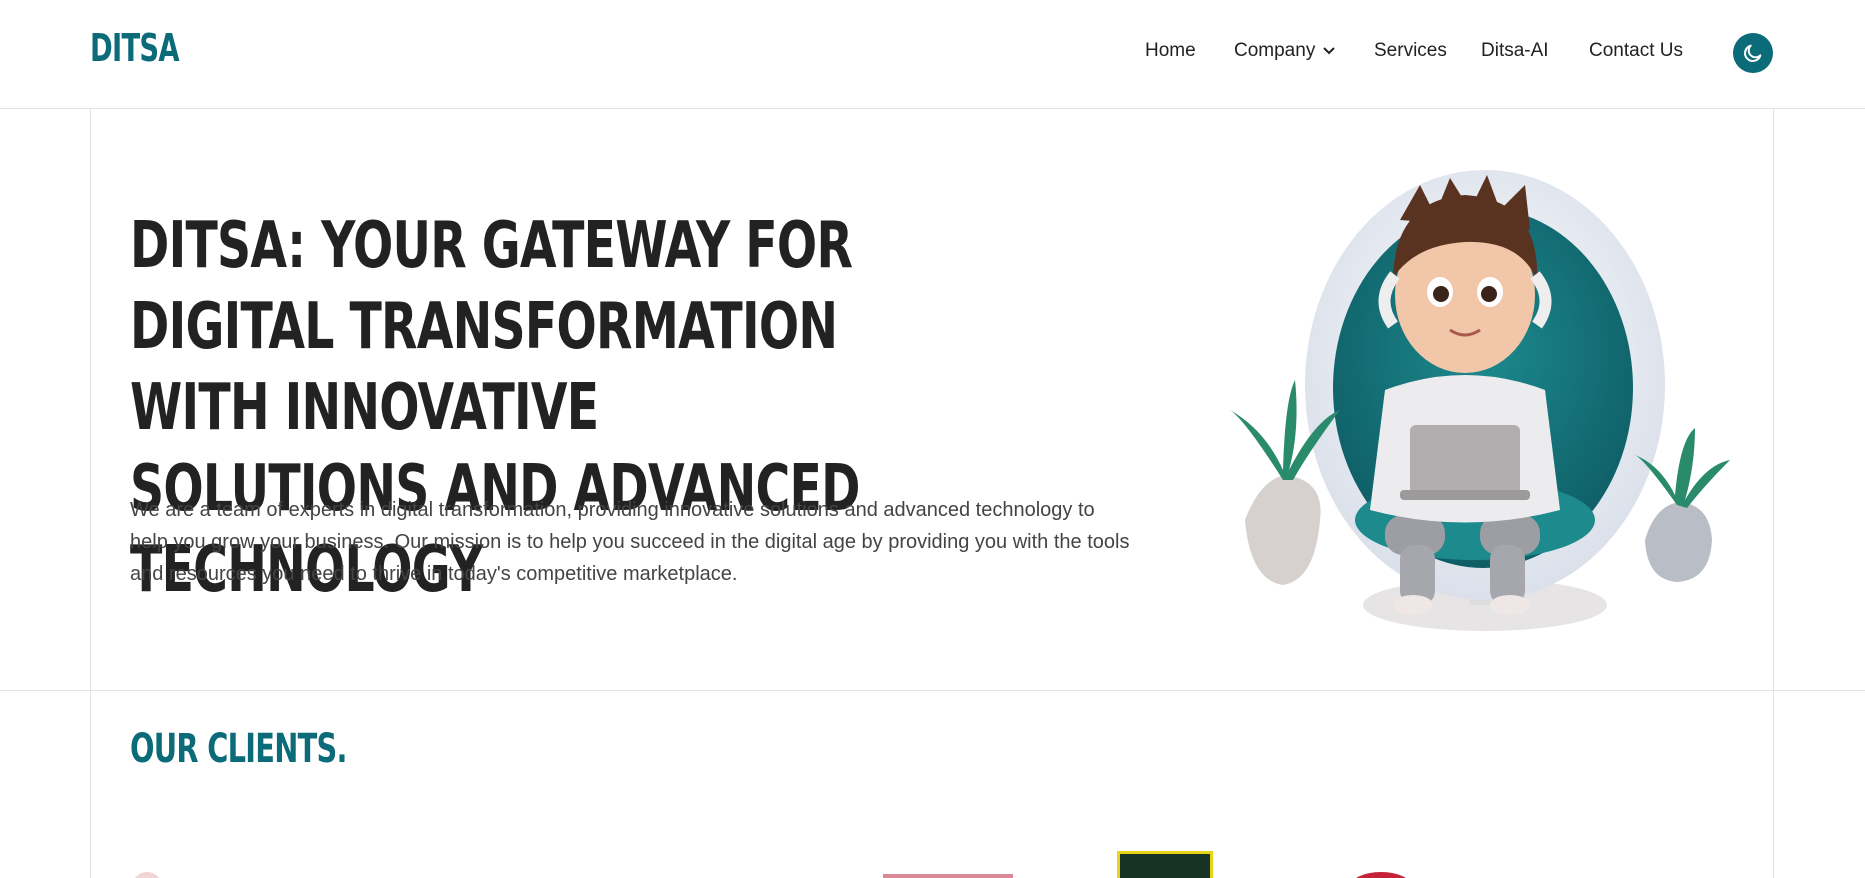 The height and width of the screenshot is (878, 1865). What do you see at coordinates (1515, 51) in the screenshot?
I see `nav-ditsa-ai: Ditsa-AI` at bounding box center [1515, 51].